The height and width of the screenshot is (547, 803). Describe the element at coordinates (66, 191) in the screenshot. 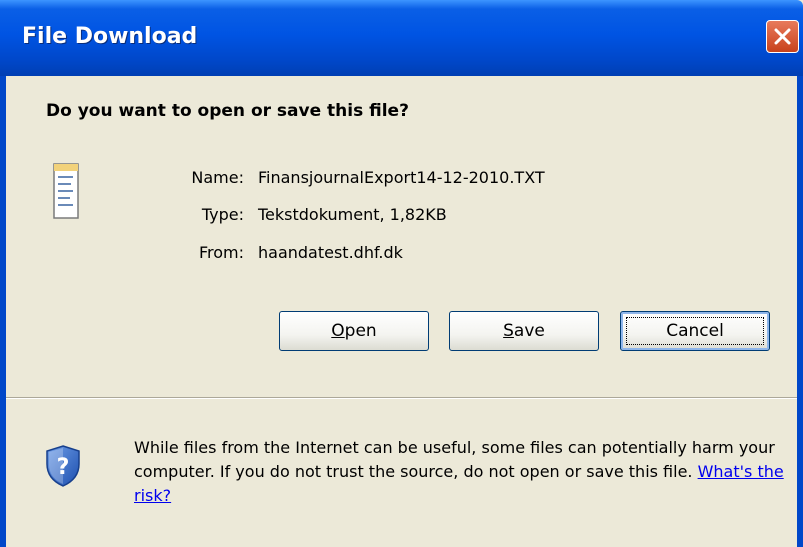

I see `text-document-icon` at that location.